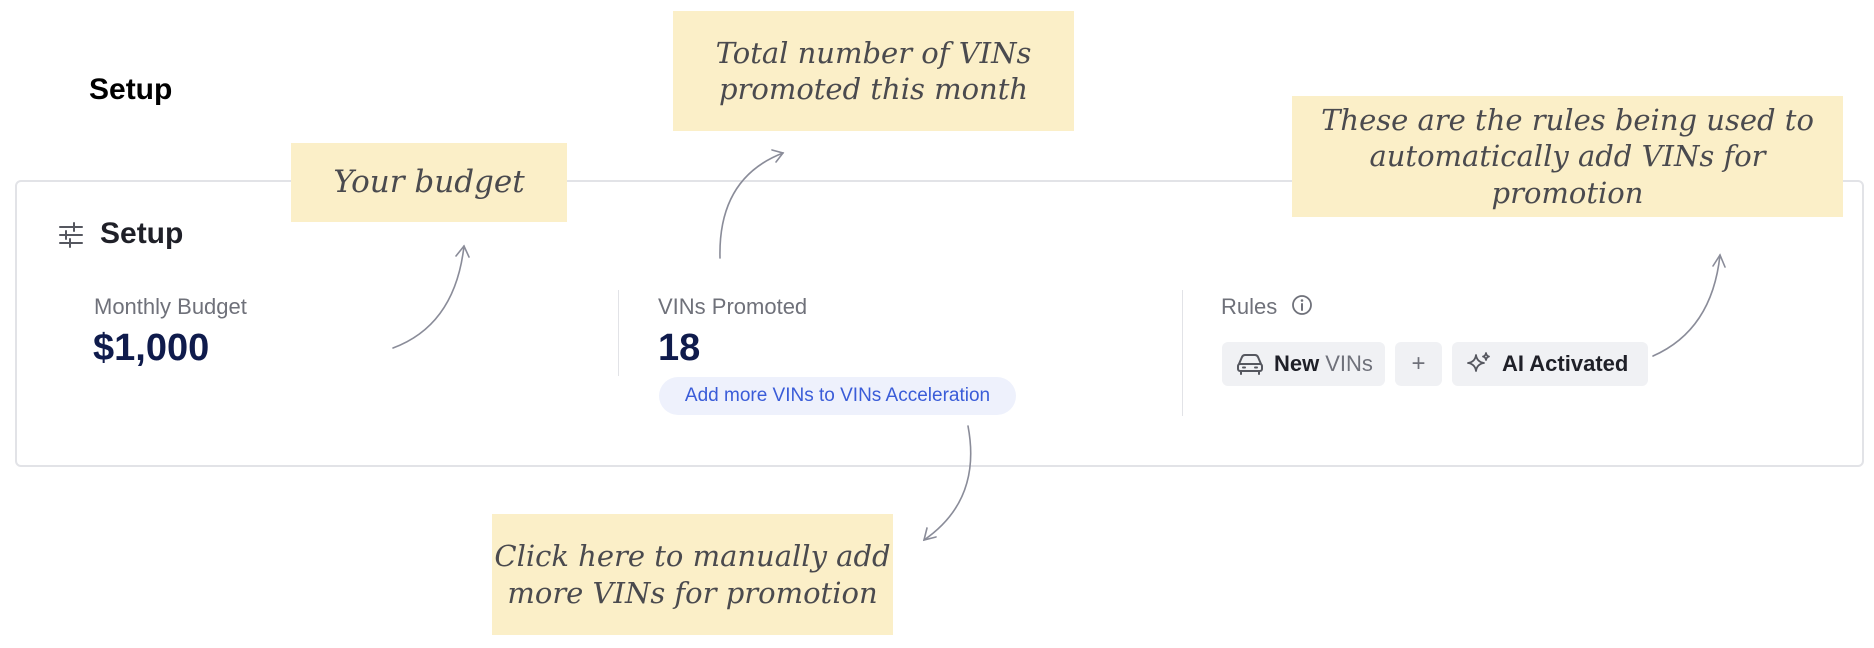 This screenshot has width=1874, height=648. Describe the element at coordinates (837, 396) in the screenshot. I see `add-more-vins-button: Add more VINs to VINs Acceleration` at that location.